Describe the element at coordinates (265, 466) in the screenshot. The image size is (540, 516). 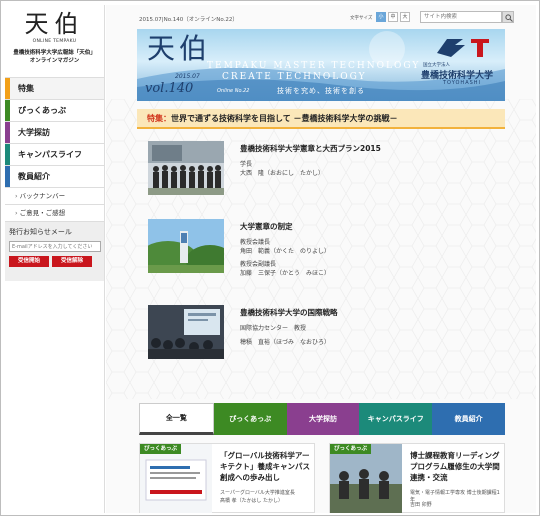
I see `card-title: 「グローバル技術科学アーキテクト」養成キャンパス創成への歩み出し` at that location.